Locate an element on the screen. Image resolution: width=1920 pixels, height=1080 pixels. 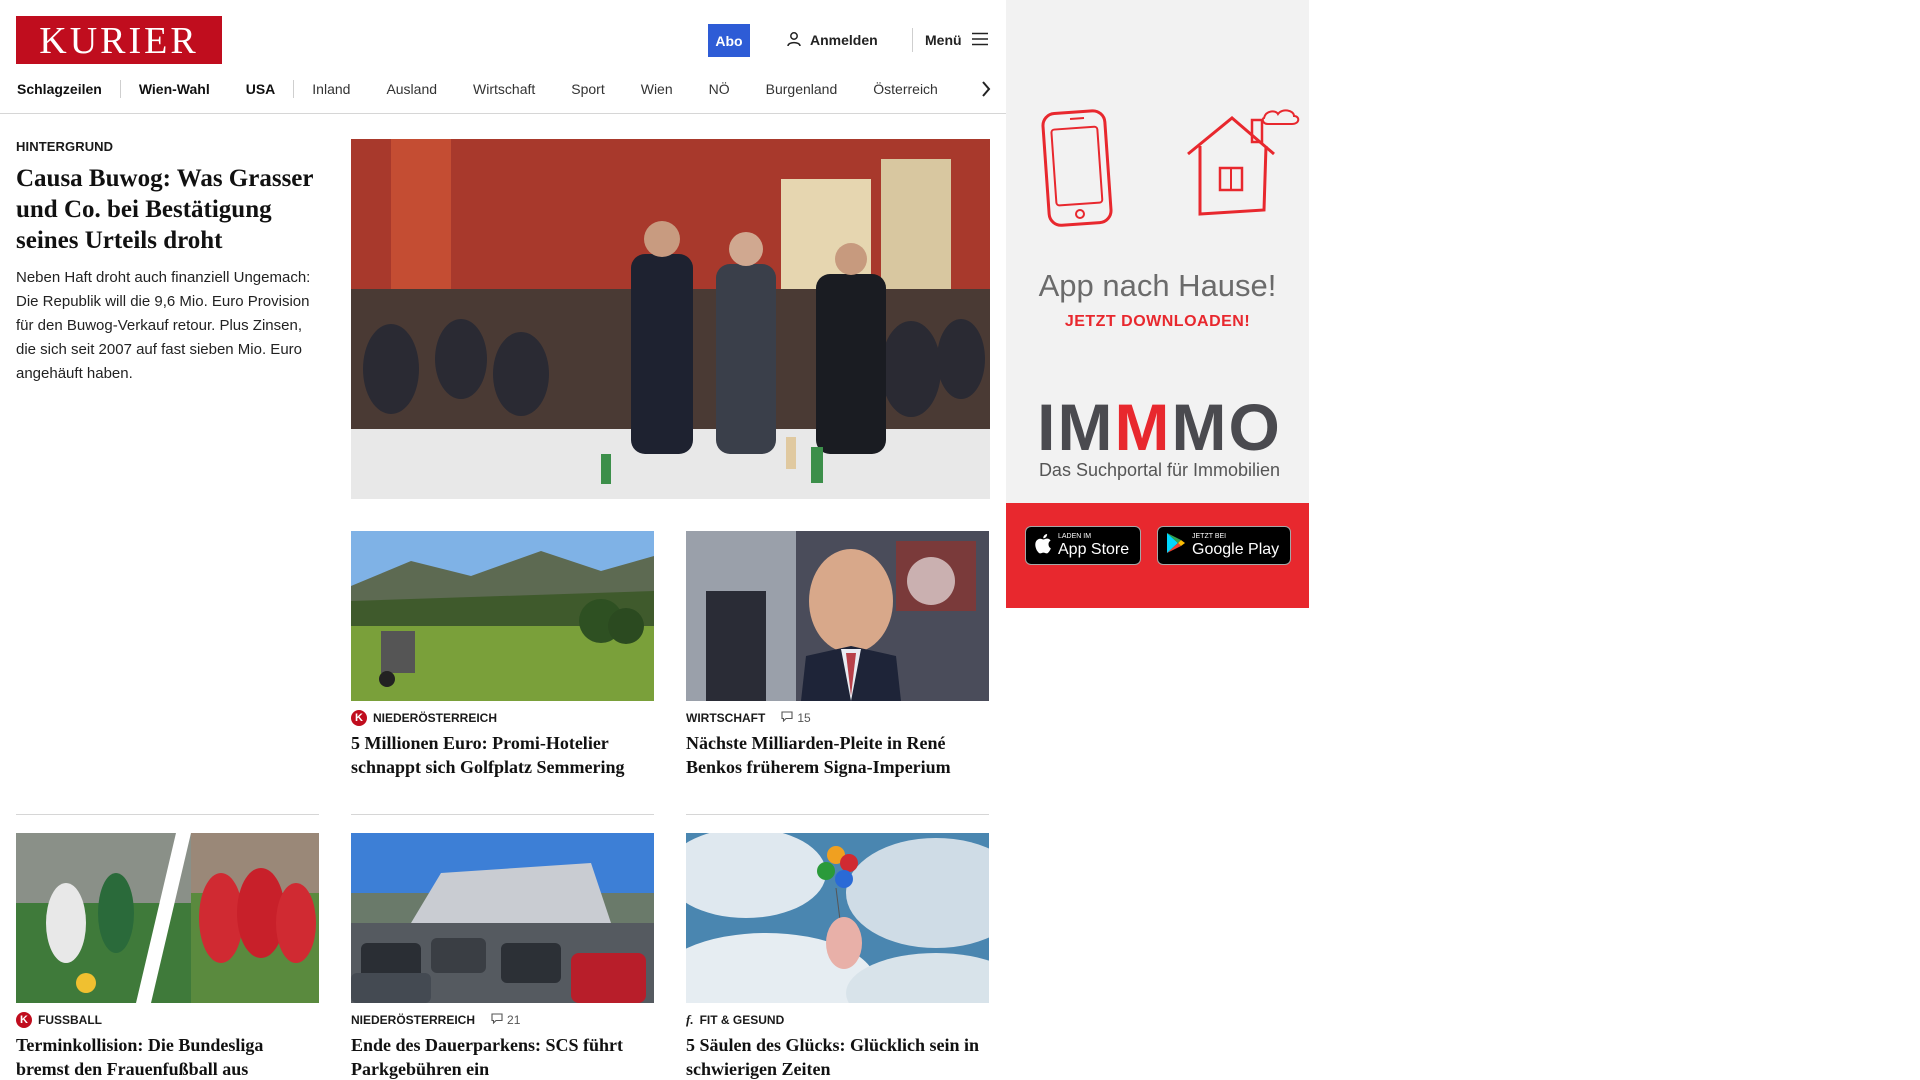
google-play-button: JETZT BEI Google Play is located at coordinates (1224, 545).